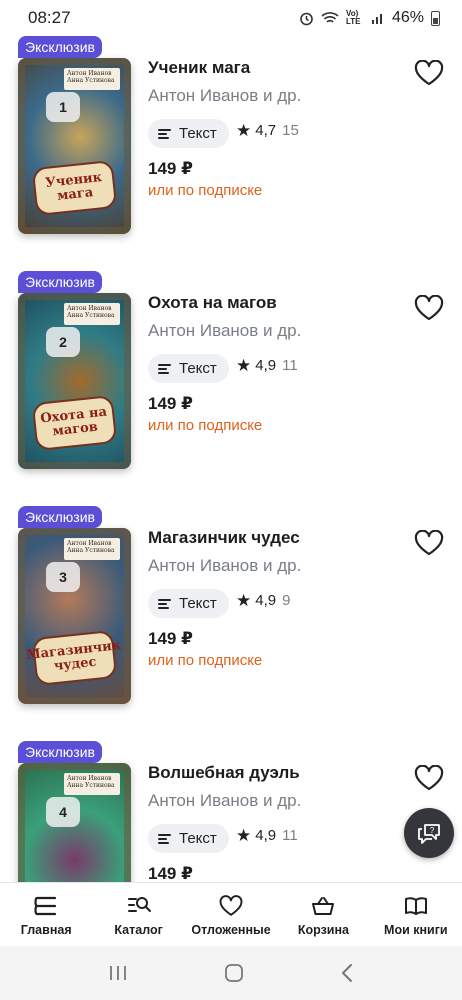  I want to click on book-title: Магазинчик чудес, so click(224, 538).